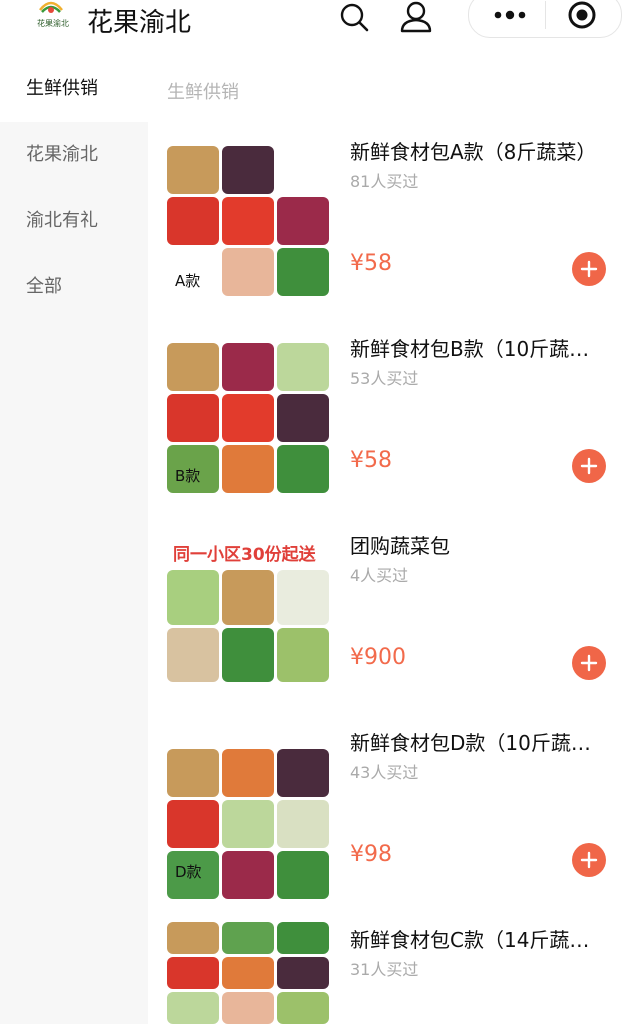 The height and width of the screenshot is (1024, 634). I want to click on more-icon, so click(510, 18).